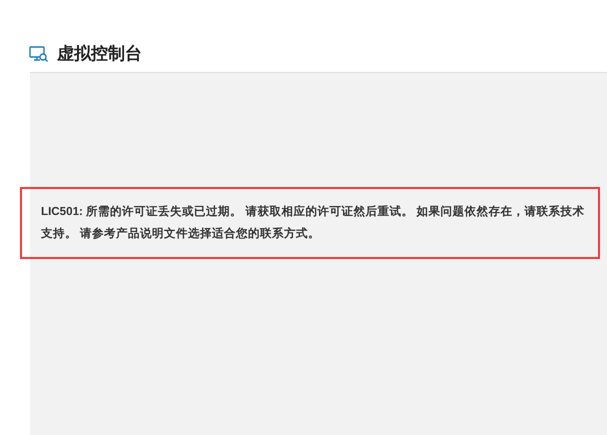 This screenshot has width=607, height=435. I want to click on page-title: 虚拟控制台, so click(99, 54).